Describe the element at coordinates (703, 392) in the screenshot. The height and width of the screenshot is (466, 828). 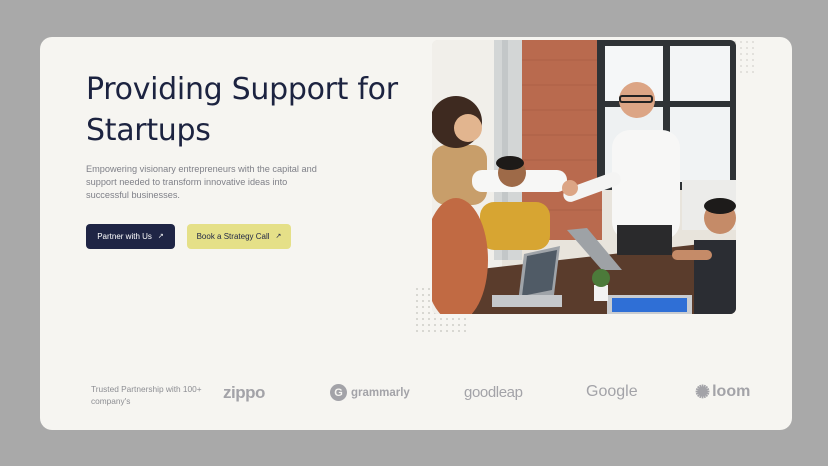
I see `loom-icon: ✺` at that location.